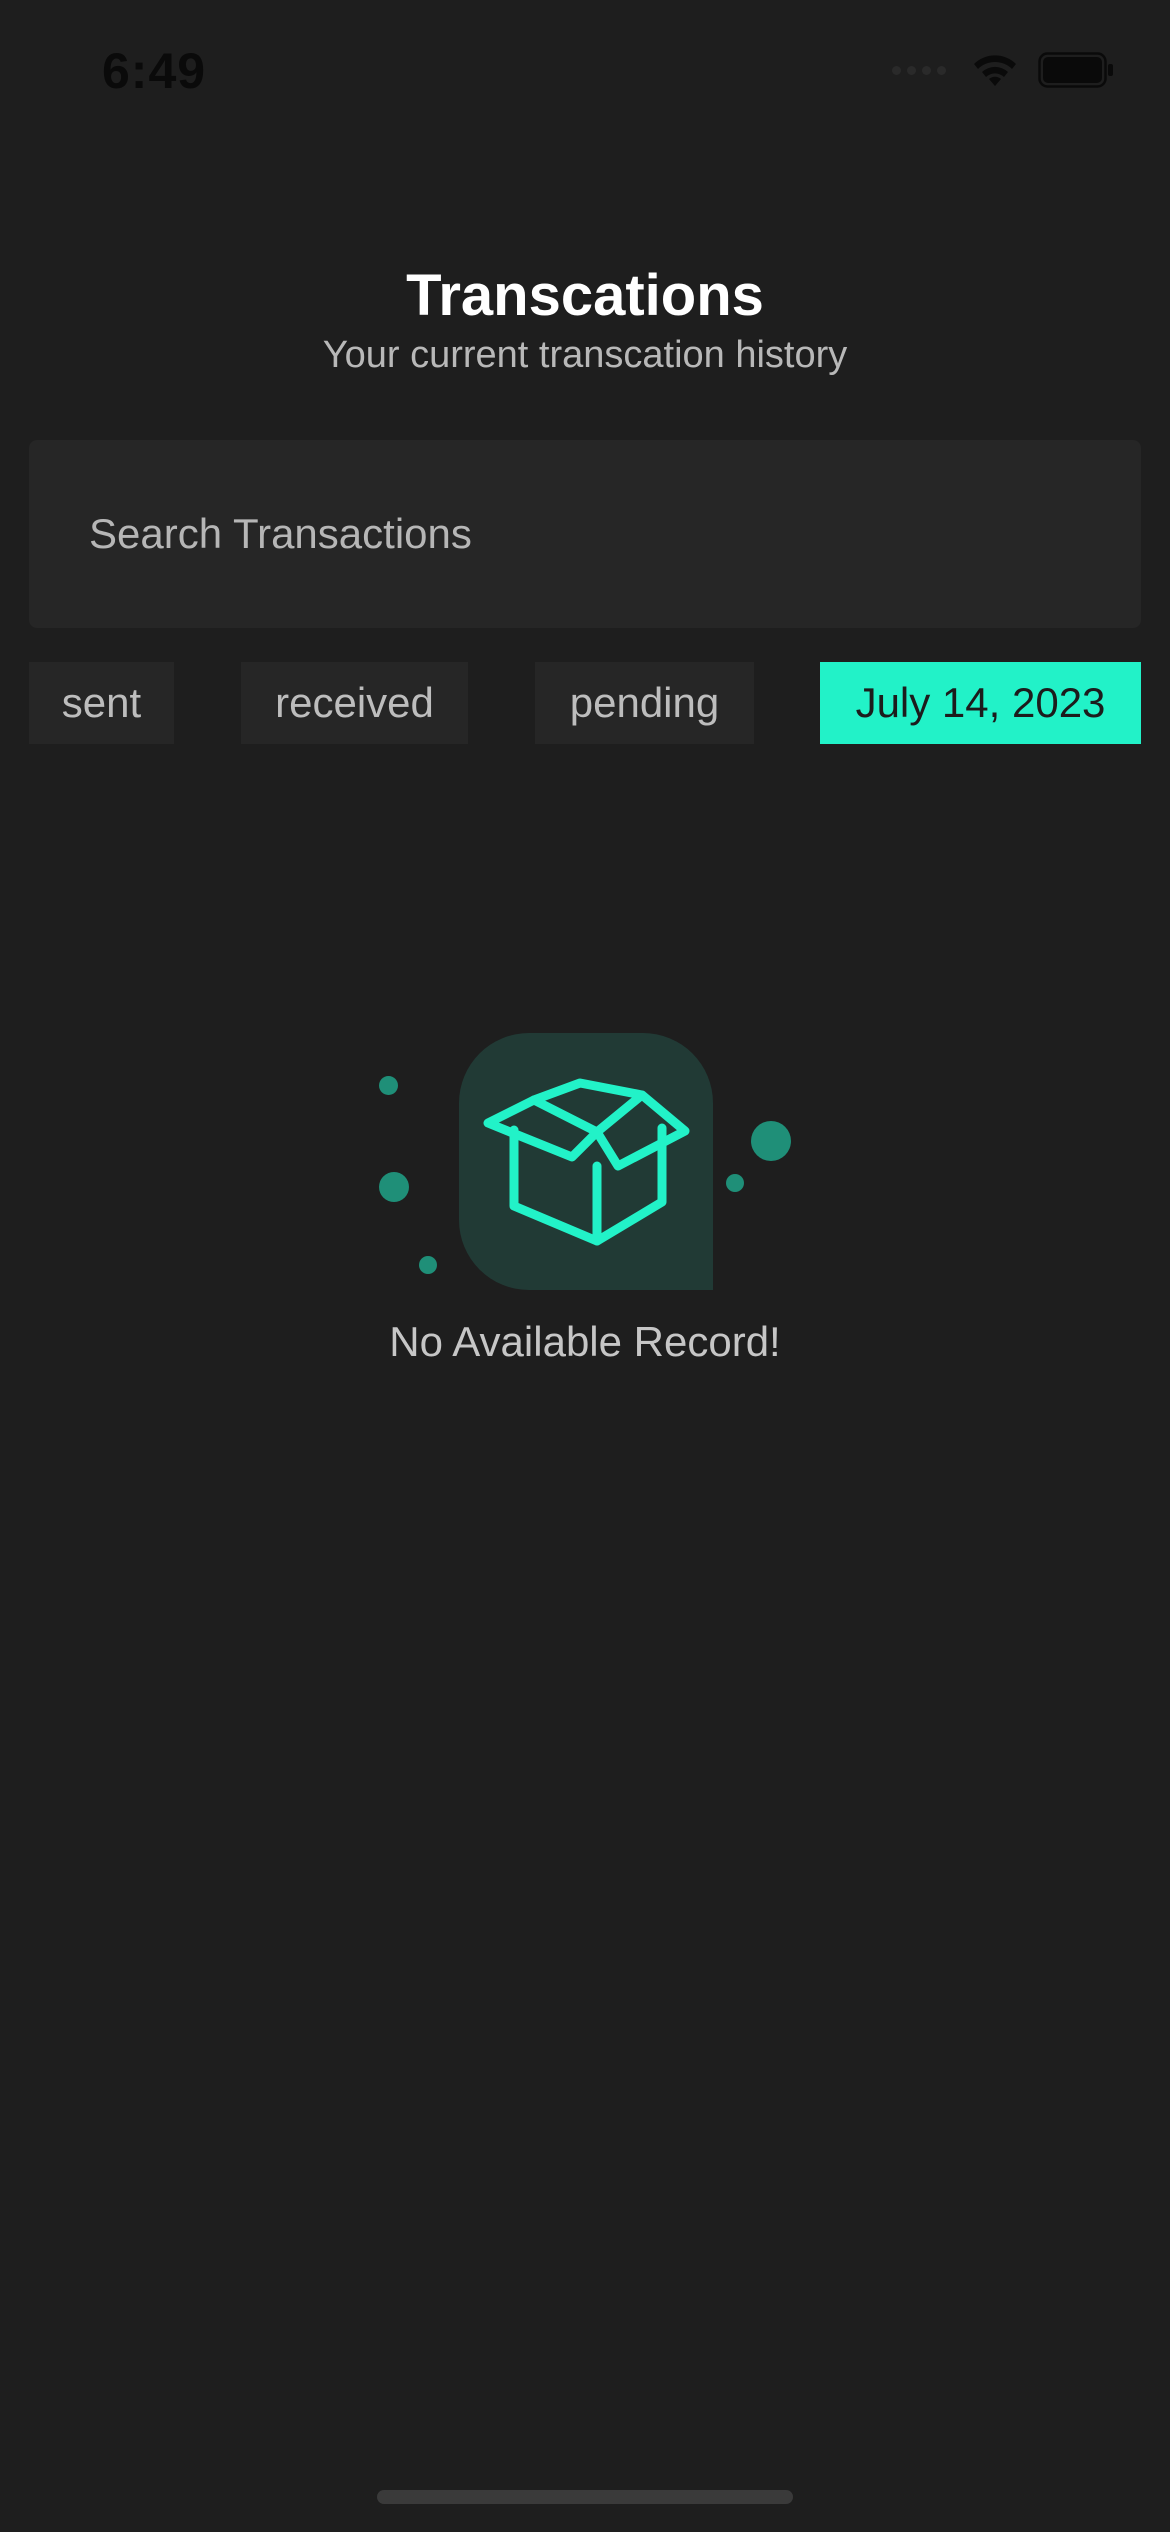 The image size is (1170, 2532). I want to click on empty-state-illustration, so click(585, 1160).